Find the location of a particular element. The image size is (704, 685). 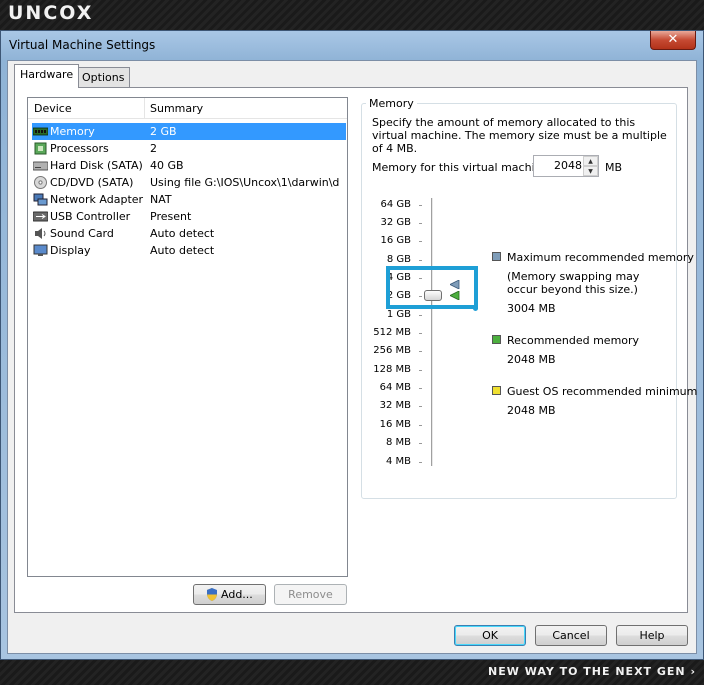

device-summary: NAT is located at coordinates (161, 199).